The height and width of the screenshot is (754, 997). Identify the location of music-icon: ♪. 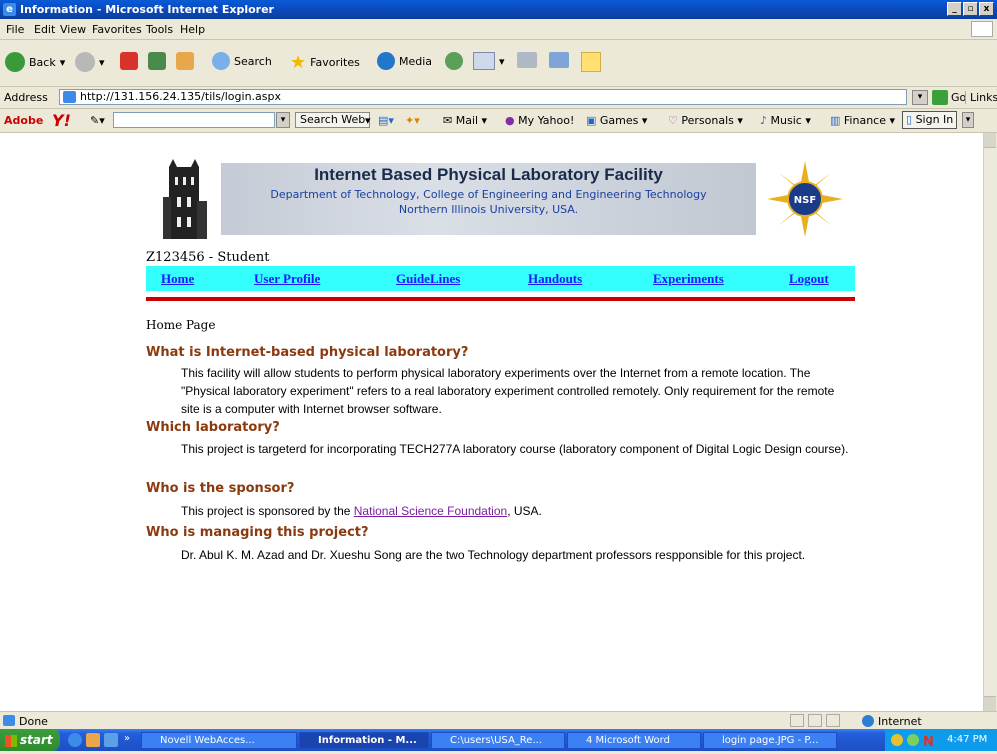
(764, 120).